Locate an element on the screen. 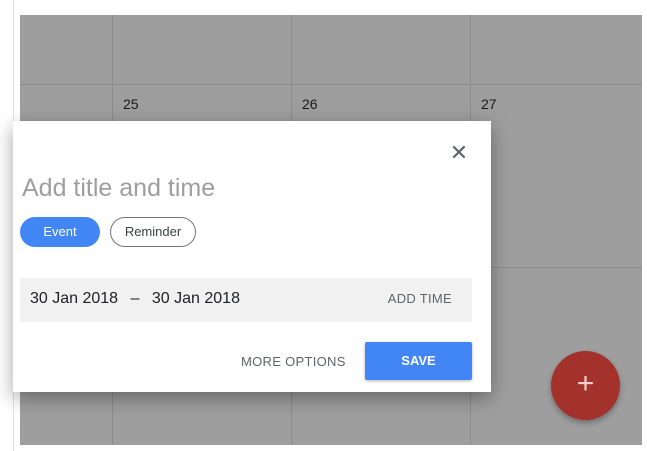 The image size is (647, 451). reminder-chip: Reminder is located at coordinates (153, 232).